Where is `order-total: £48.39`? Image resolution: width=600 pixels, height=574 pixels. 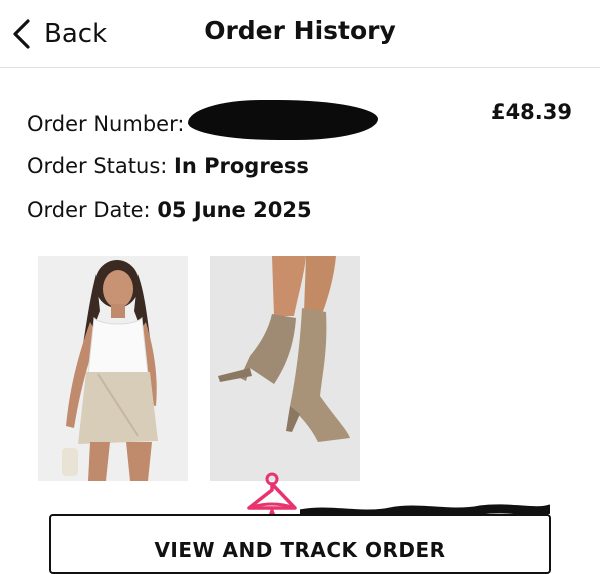
order-total: £48.39 is located at coordinates (531, 112).